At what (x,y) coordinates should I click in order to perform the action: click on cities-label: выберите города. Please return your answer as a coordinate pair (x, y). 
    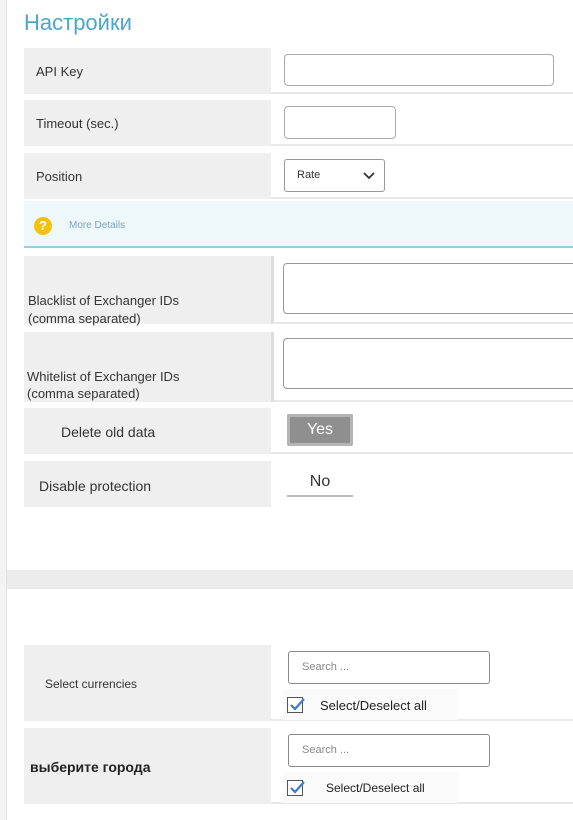
    Looking at the image, I should click on (90, 767).